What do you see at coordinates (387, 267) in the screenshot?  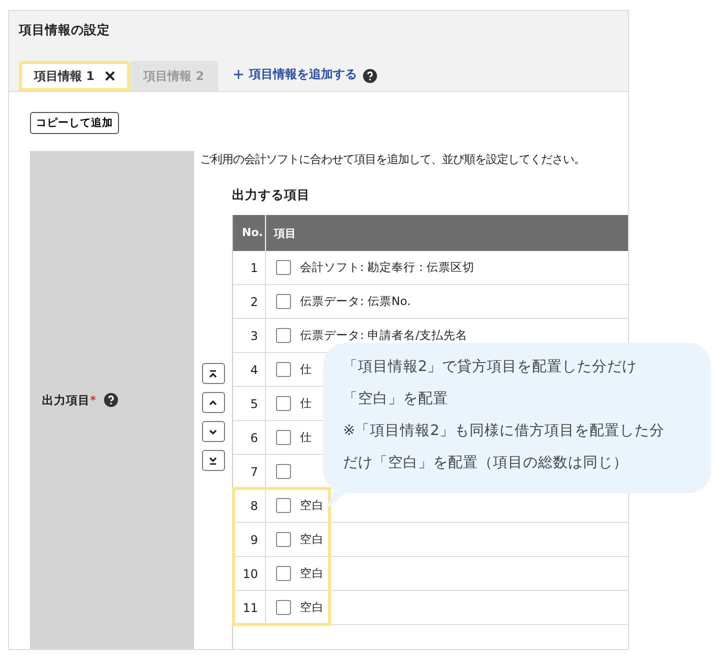 I see `item-name: 会計ソフト: 勘定奉行 : 伝票区切` at bounding box center [387, 267].